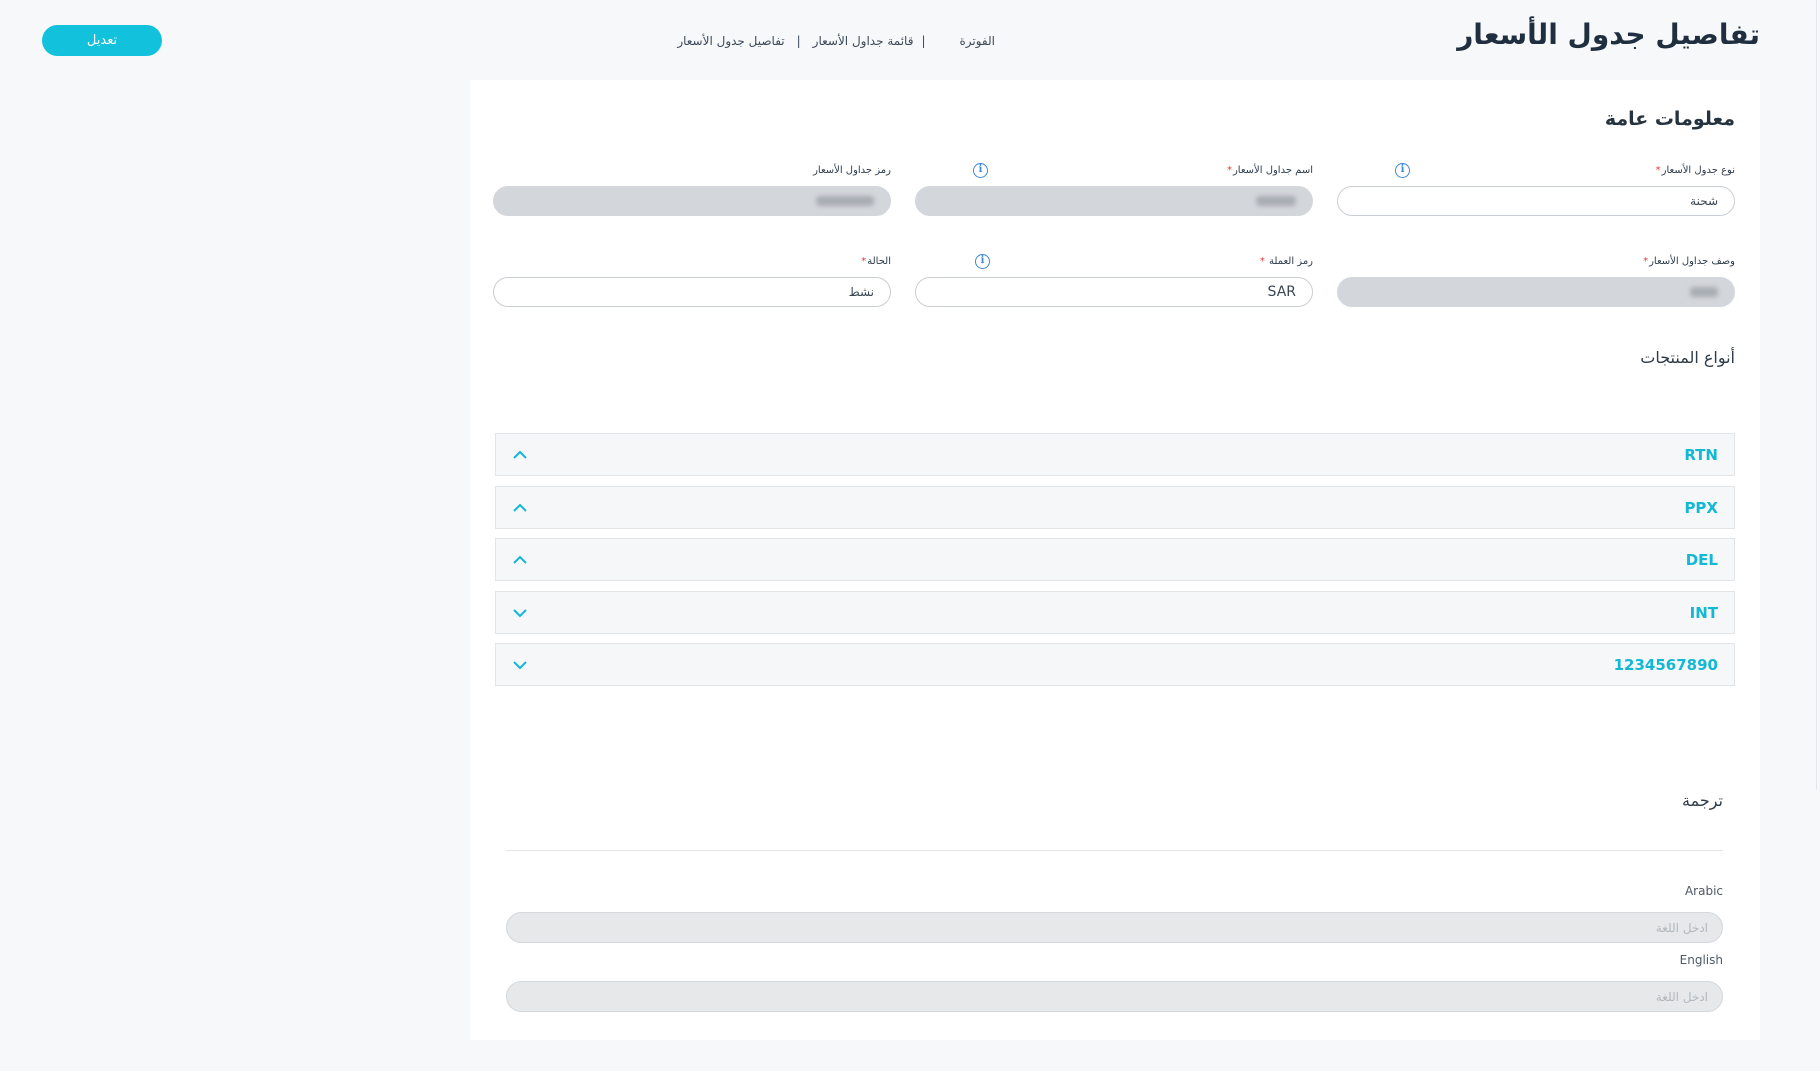 The width and height of the screenshot is (1820, 1071). Describe the element at coordinates (879, 261) in the screenshot. I see `status-label: الحالة` at that location.